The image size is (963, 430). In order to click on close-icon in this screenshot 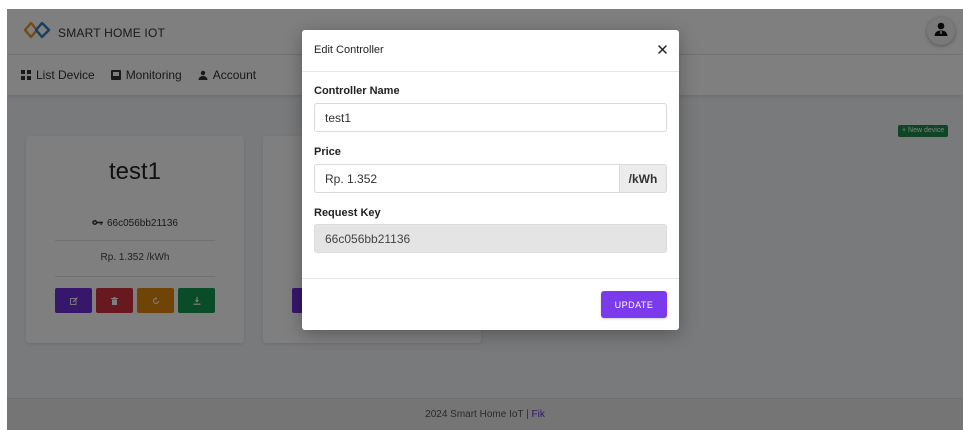, I will do `click(662, 50)`.